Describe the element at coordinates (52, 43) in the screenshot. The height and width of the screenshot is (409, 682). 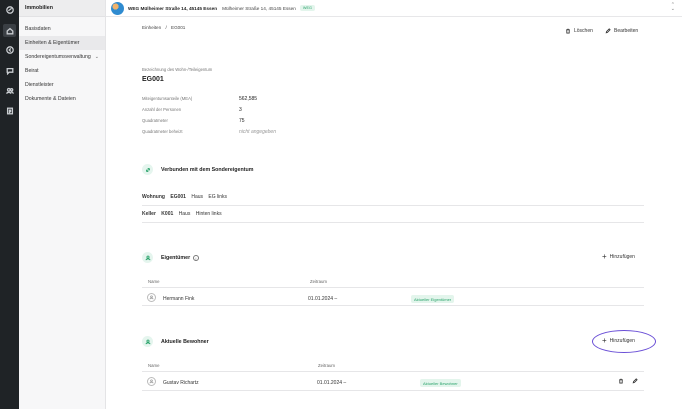
I see `sidebar-item-label: Einheiten & Eigentümer` at that location.